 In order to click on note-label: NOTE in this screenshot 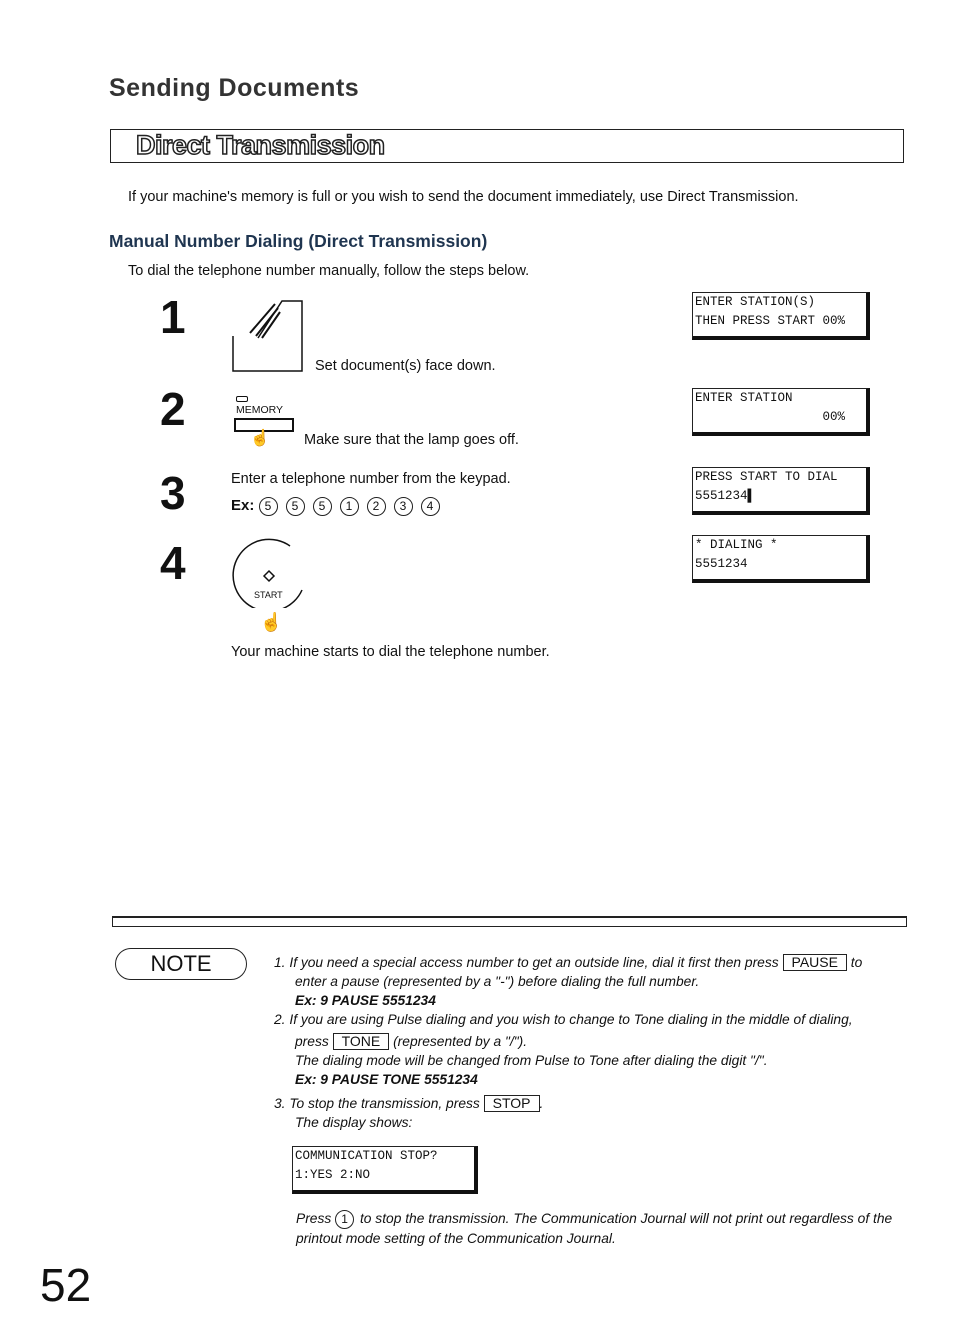, I will do `click(181, 964)`.